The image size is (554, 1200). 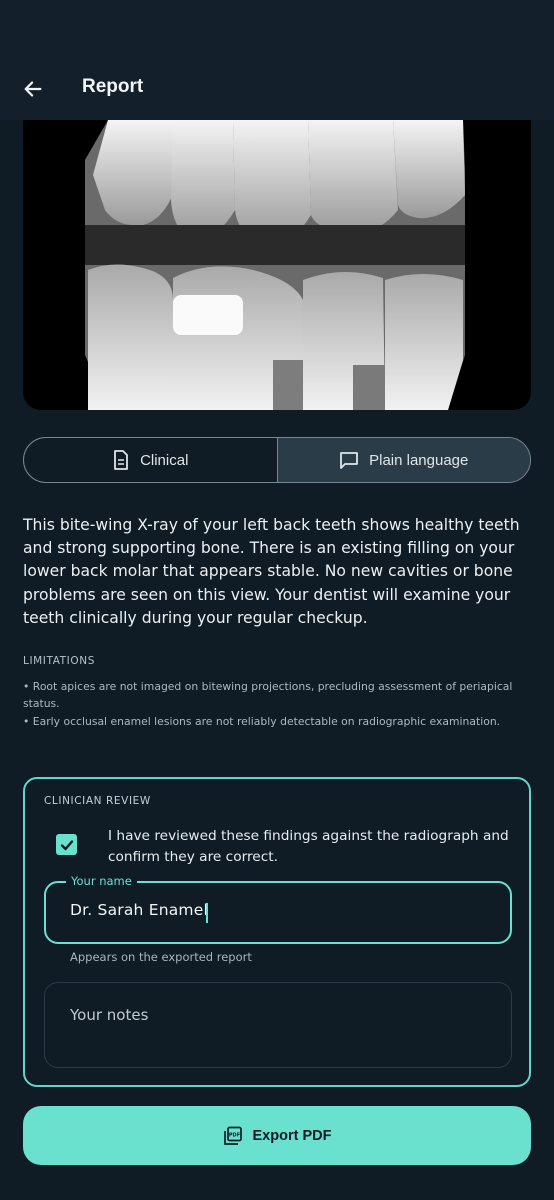 I want to click on name-input, so click(x=280, y=910).